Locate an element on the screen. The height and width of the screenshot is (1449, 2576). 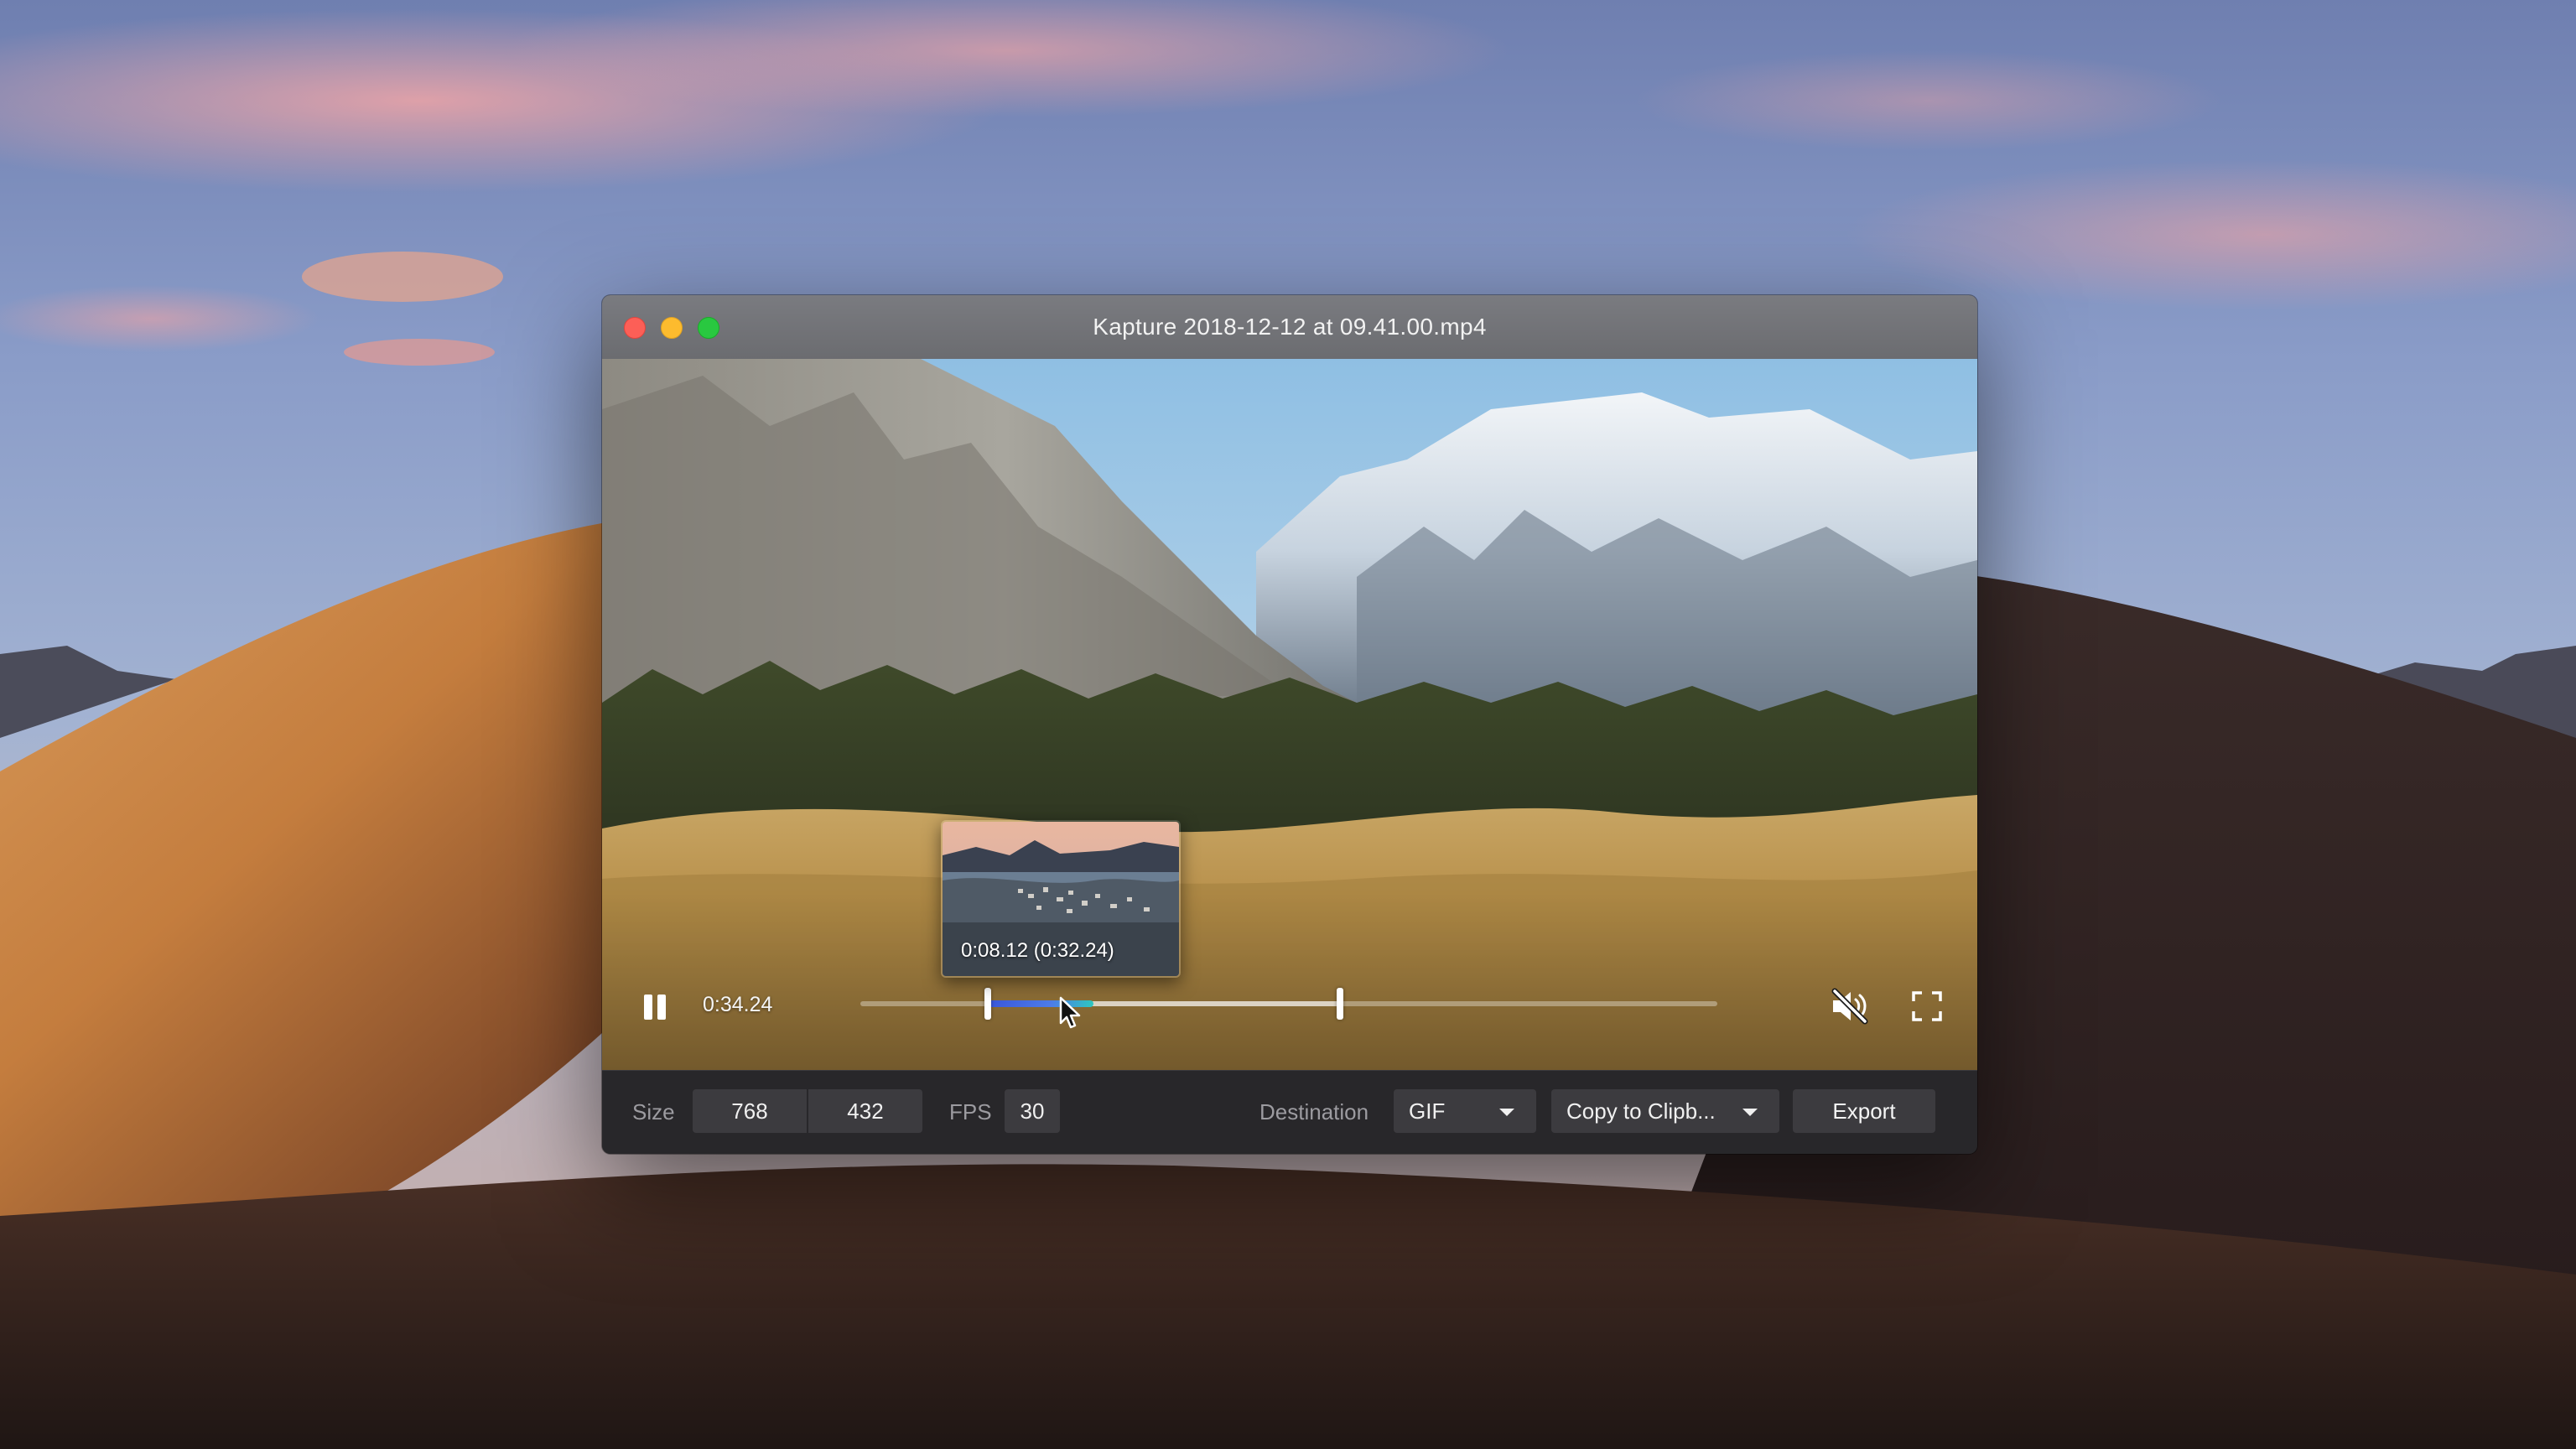
size-label: Size is located at coordinates (653, 1111).